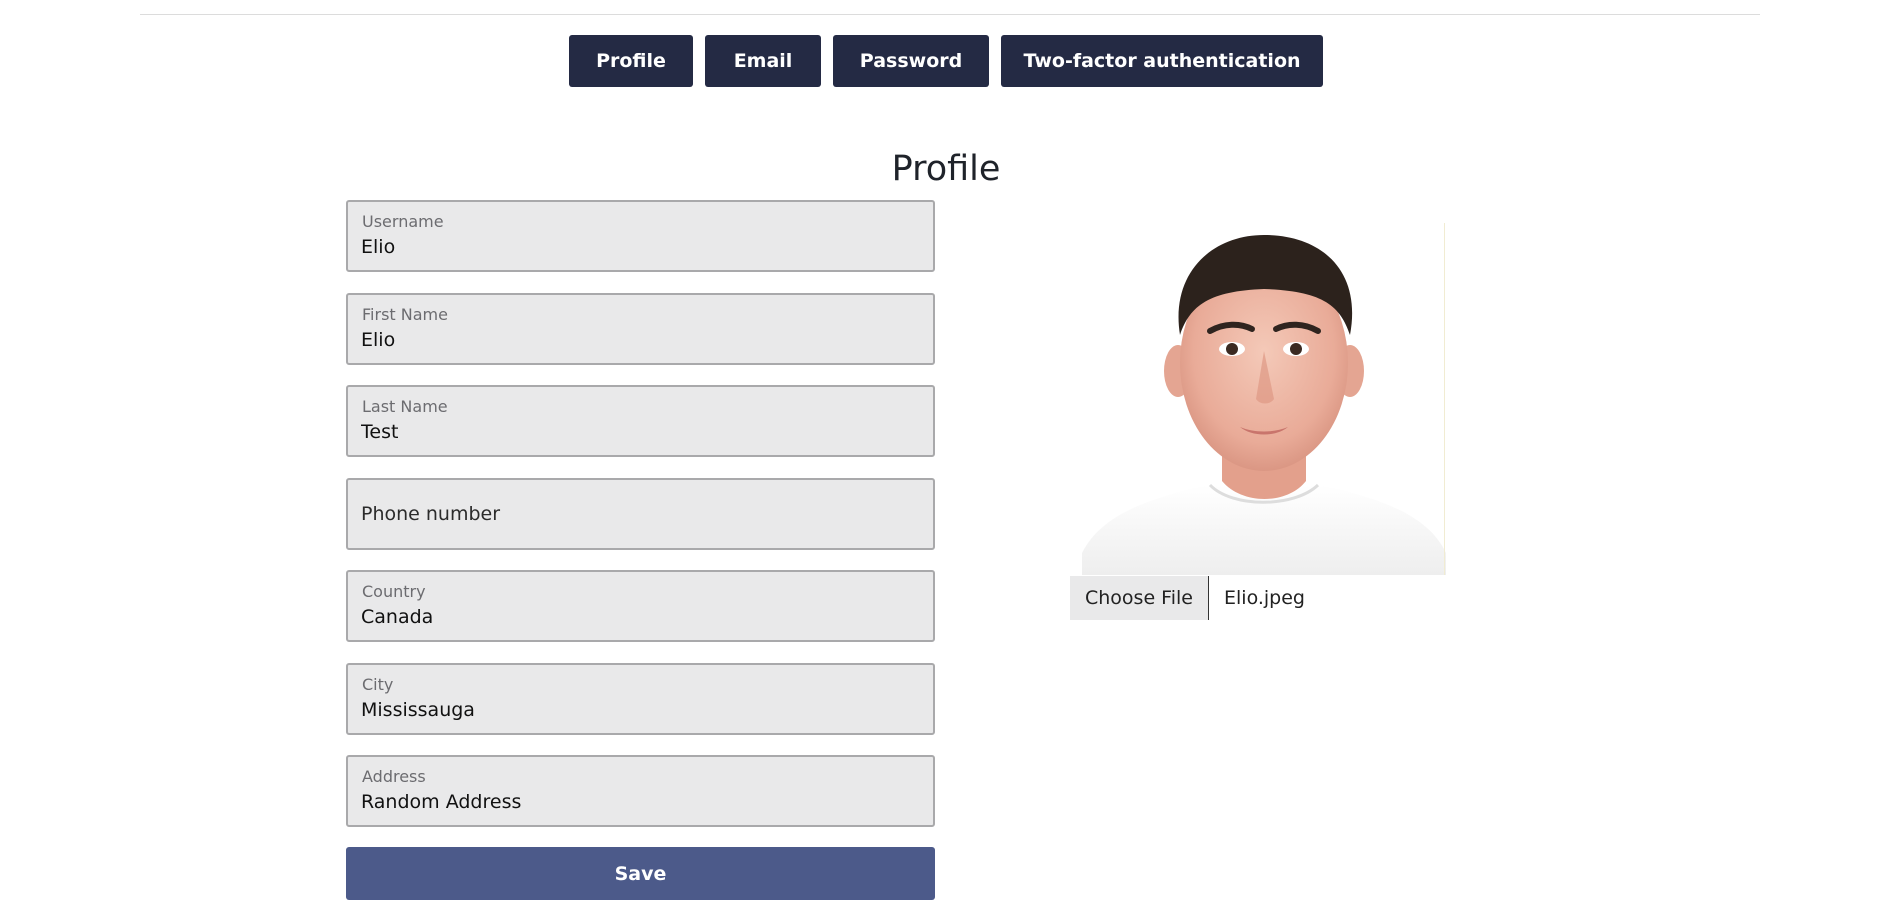  I want to click on tab-profile: Profile, so click(631, 61).